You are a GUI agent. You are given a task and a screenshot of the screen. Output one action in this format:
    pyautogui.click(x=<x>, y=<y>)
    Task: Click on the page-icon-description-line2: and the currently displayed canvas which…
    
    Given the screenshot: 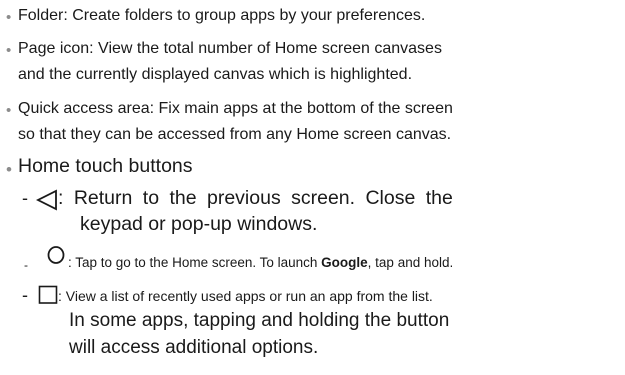 What is the action you would take?
    pyautogui.click(x=215, y=74)
    